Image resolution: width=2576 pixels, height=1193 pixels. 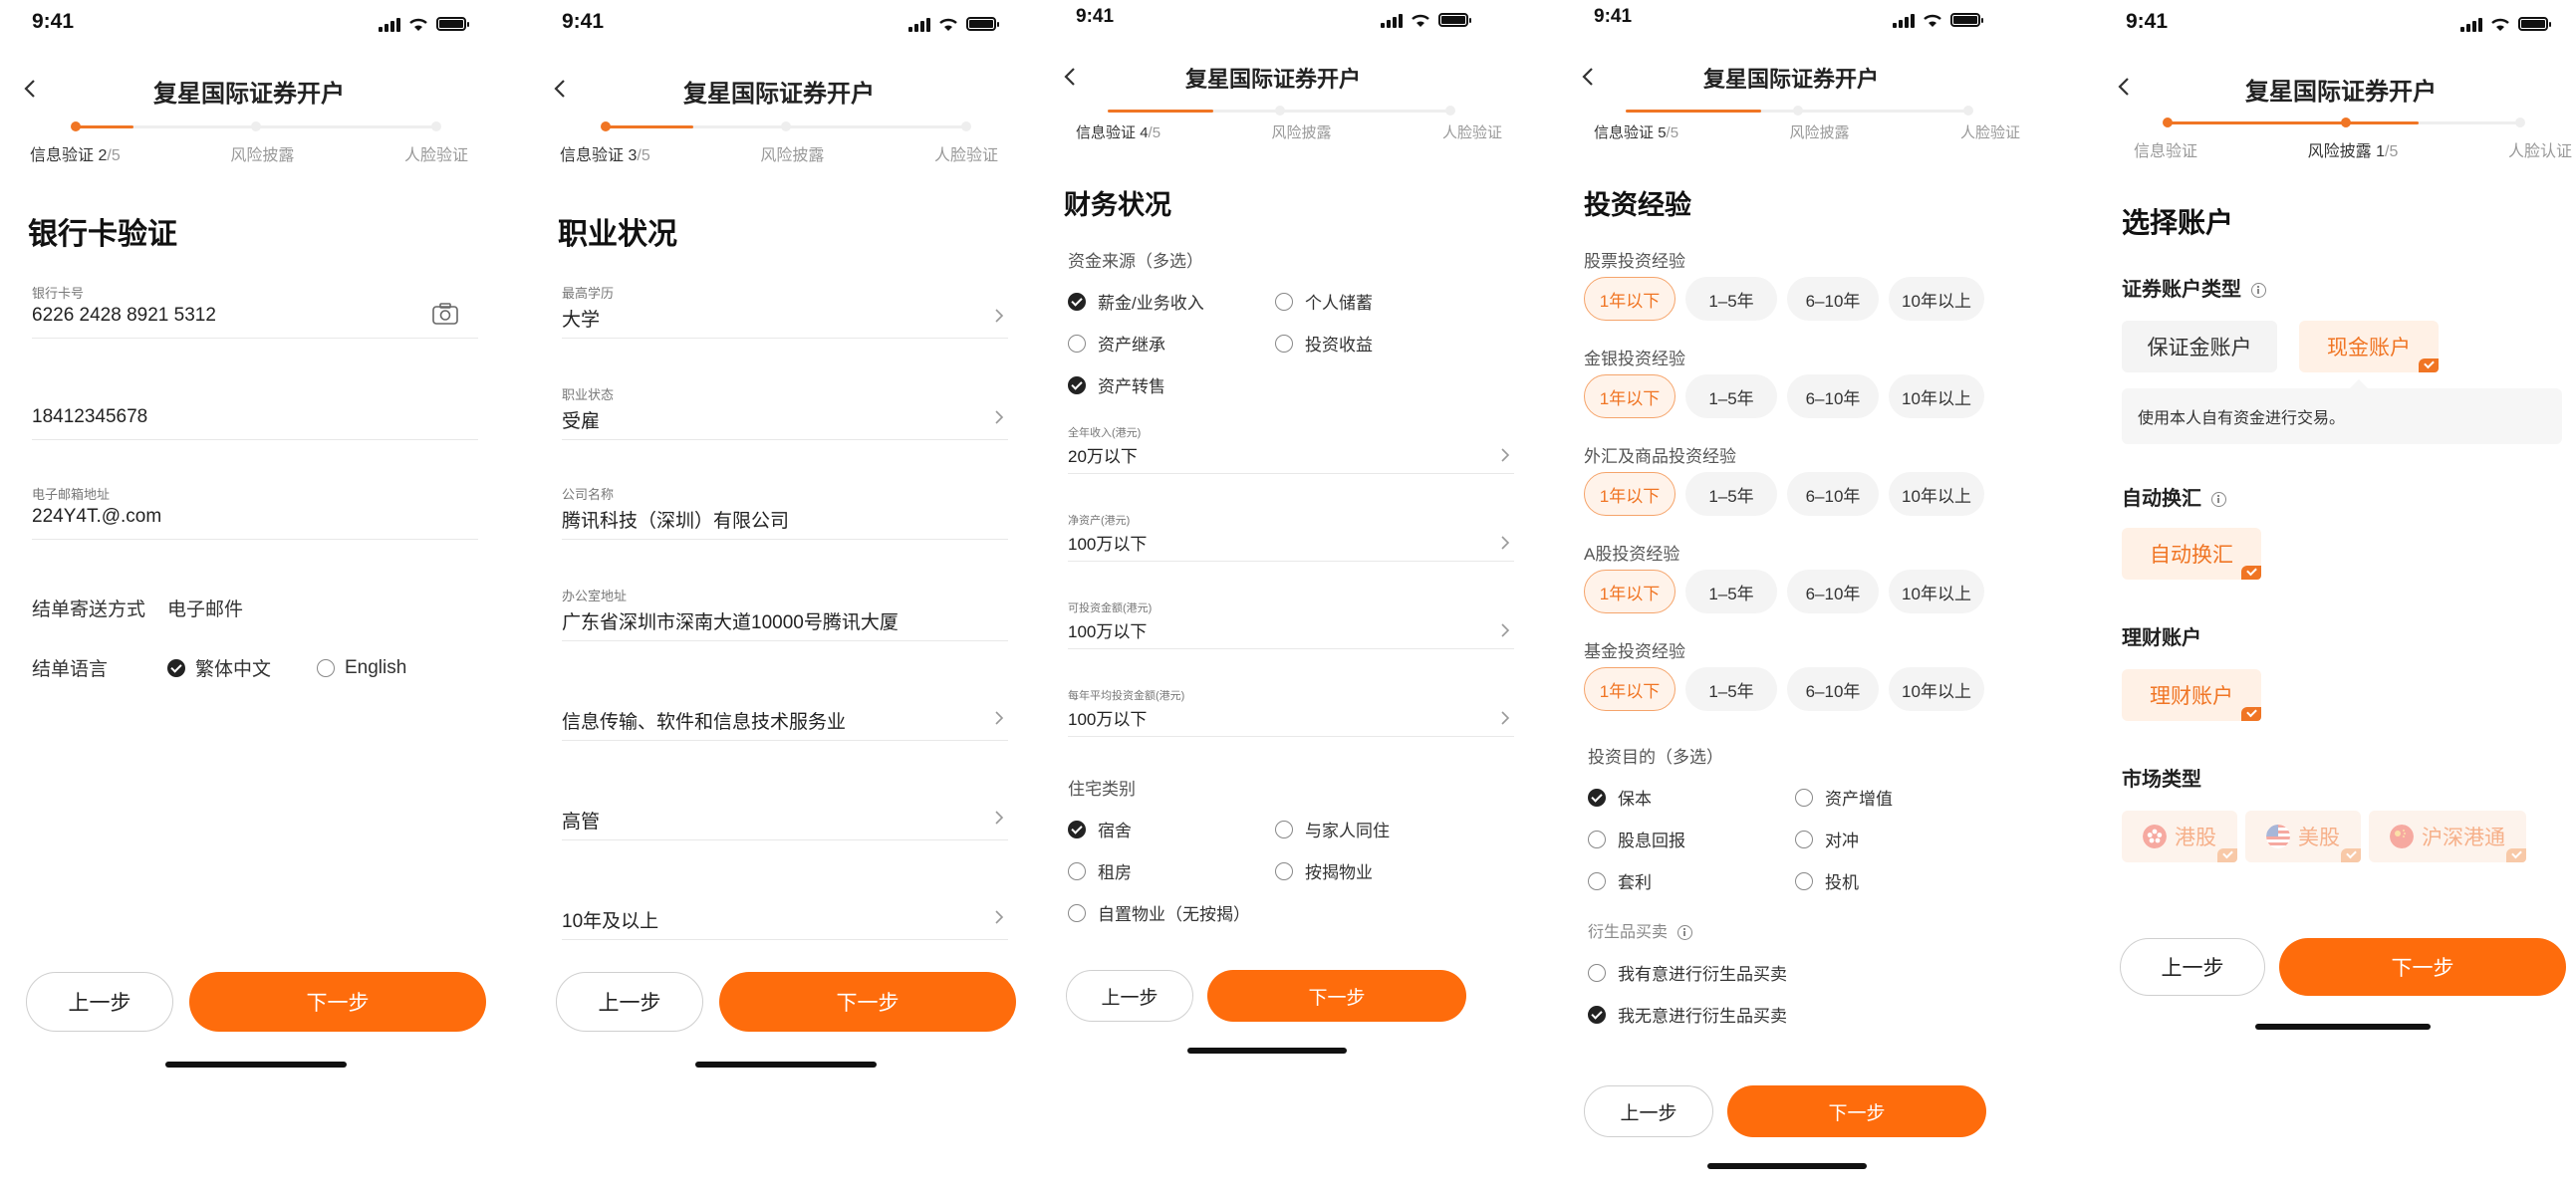 What do you see at coordinates (137, 608) in the screenshot?
I see `delivery-row: 结单寄送方式 电子邮件` at bounding box center [137, 608].